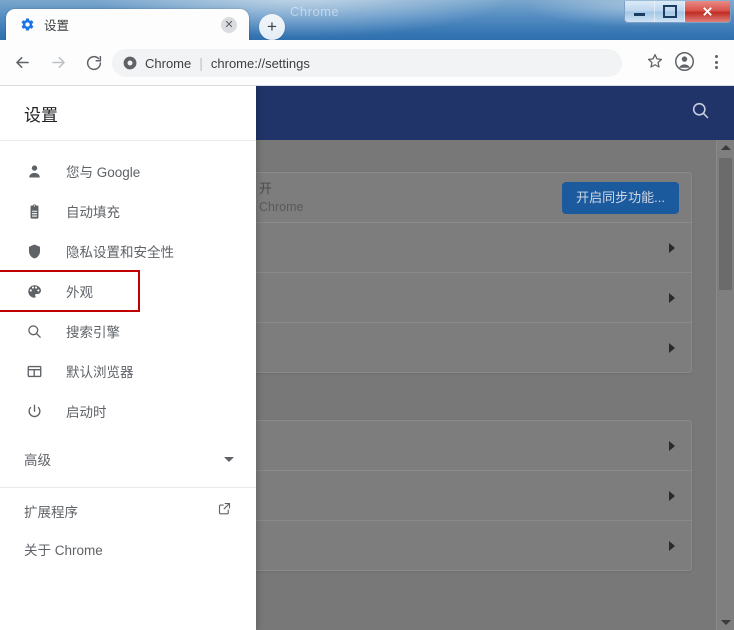 The width and height of the screenshot is (734, 630). What do you see at coordinates (128, 331) in the screenshot?
I see `sidebar-item-search-engine: 搜索引擎` at bounding box center [128, 331].